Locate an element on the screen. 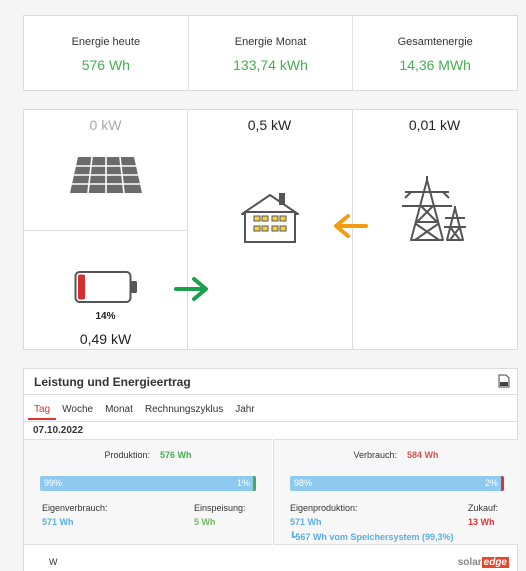  self-consumption-percent: 99% is located at coordinates (53, 483).